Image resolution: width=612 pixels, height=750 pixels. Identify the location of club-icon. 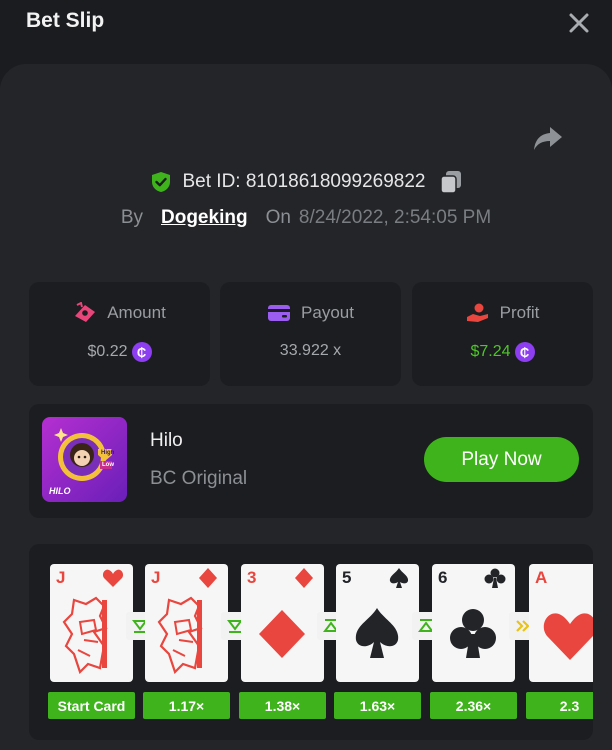
(495, 578).